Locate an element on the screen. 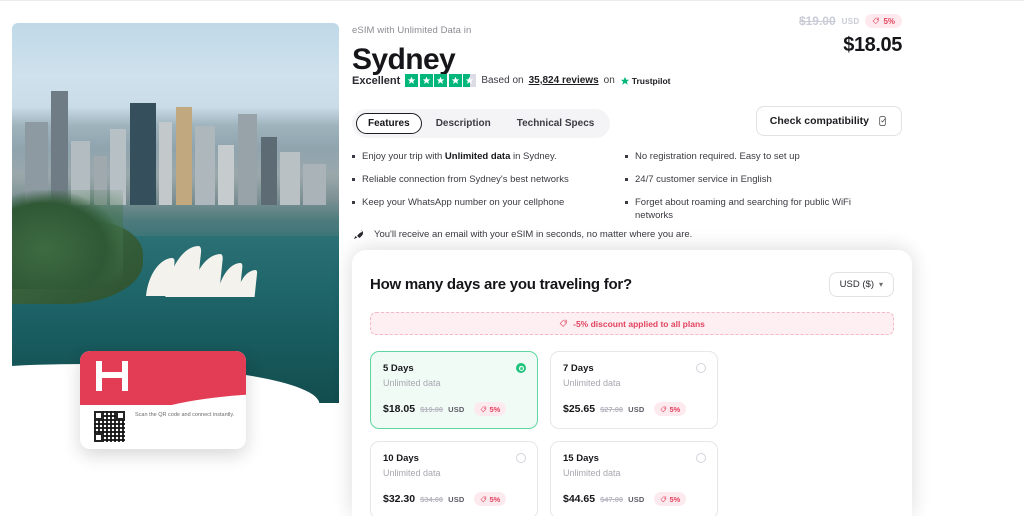 The width and height of the screenshot is (1024, 516). plan-duration: 10 Days is located at coordinates (401, 458).